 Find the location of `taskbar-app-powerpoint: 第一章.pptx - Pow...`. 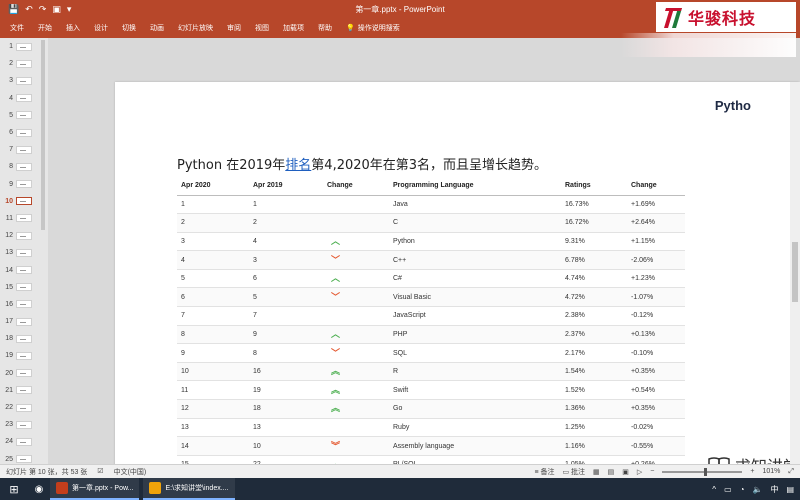

taskbar-app-powerpoint: 第一章.pptx - Pow... is located at coordinates (95, 489).